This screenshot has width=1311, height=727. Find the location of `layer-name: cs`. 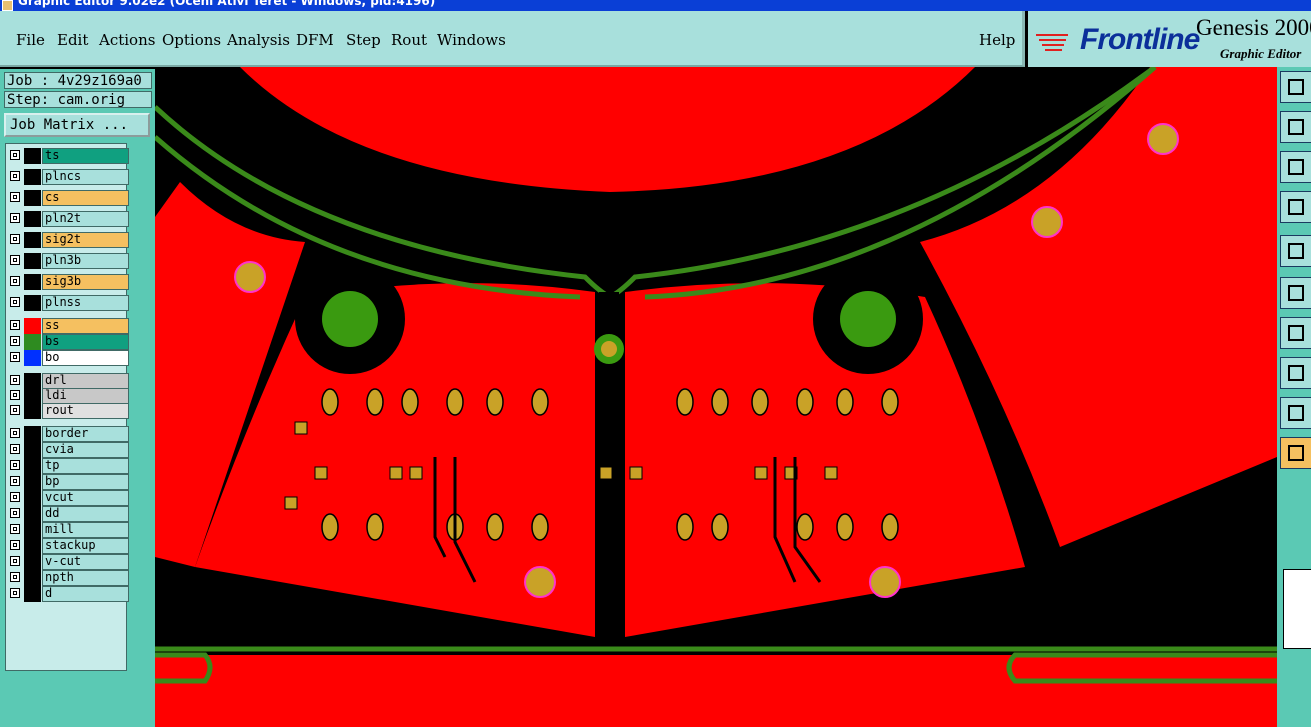

layer-name: cs is located at coordinates (85, 198).